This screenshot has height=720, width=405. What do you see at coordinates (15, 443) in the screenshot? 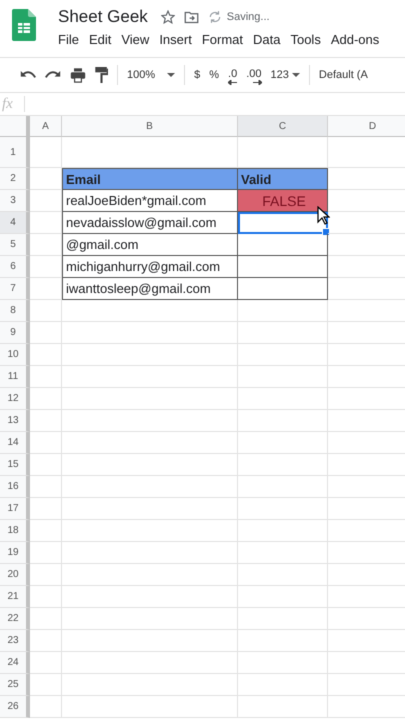
I see `row-header: 14` at bounding box center [15, 443].